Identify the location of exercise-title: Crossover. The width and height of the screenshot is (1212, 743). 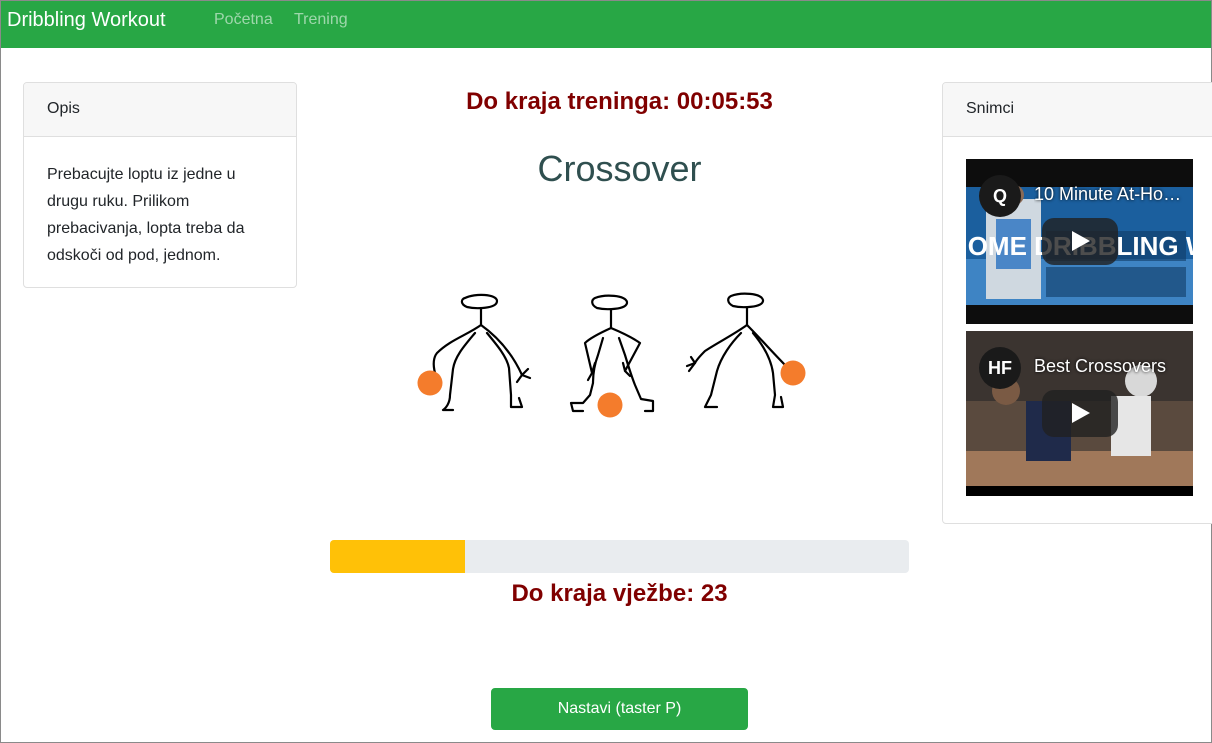
(619, 168).